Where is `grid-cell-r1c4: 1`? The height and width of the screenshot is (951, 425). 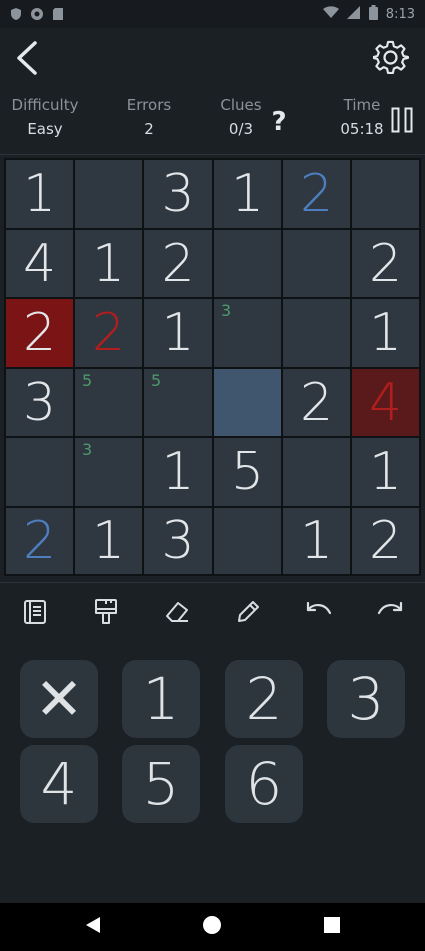 grid-cell-r1c4: 1 is located at coordinates (247, 194).